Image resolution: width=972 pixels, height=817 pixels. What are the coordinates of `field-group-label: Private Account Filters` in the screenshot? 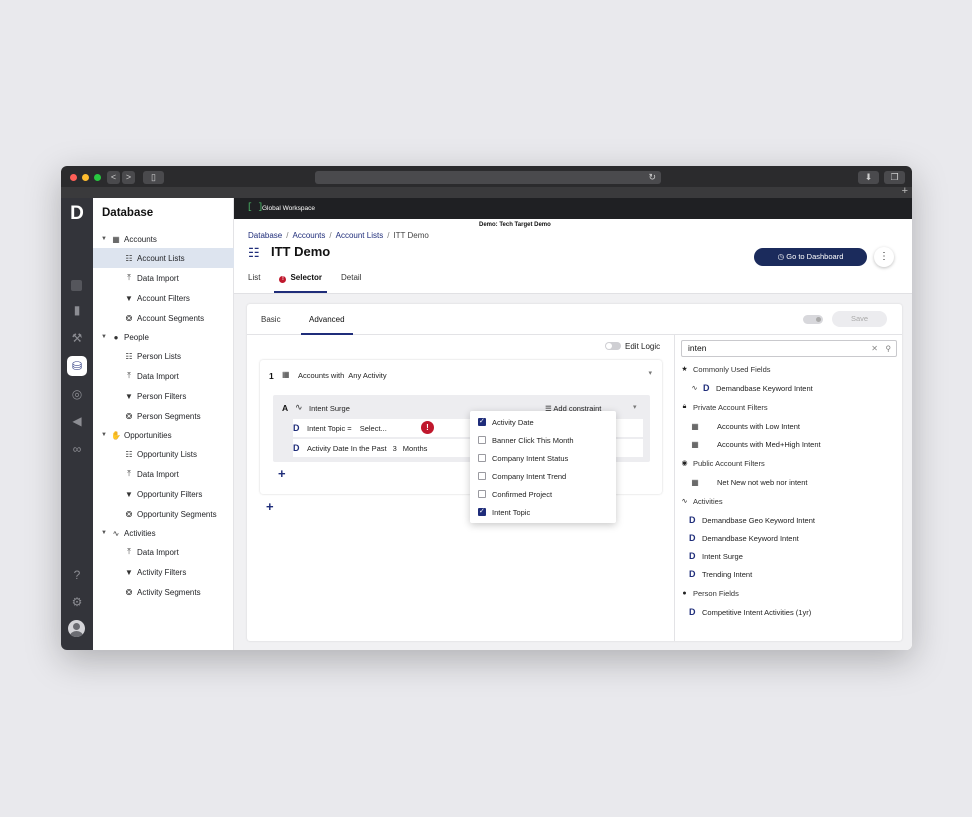 It's located at (730, 407).